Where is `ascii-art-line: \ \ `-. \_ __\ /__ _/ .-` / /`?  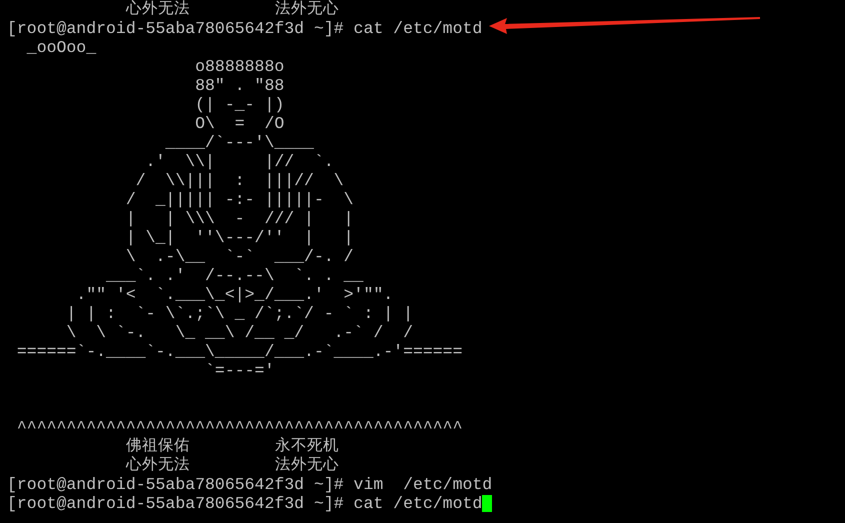
ascii-art-line: \ \ `-. \_ __\ /__ _/ .-` / / is located at coordinates (239, 332).